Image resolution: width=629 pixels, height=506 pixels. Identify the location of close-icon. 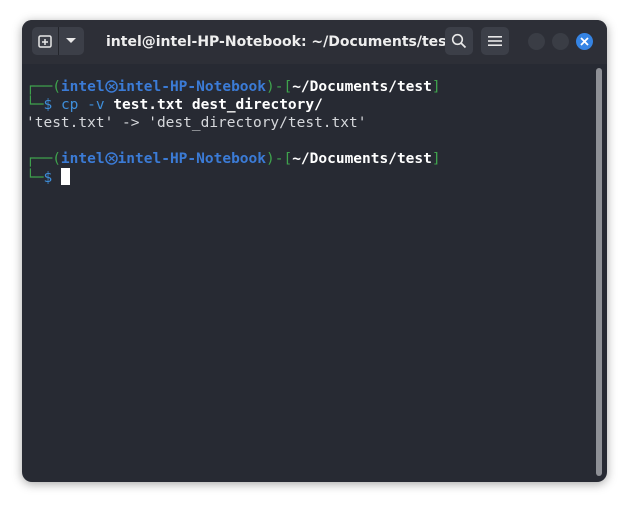
(584, 41).